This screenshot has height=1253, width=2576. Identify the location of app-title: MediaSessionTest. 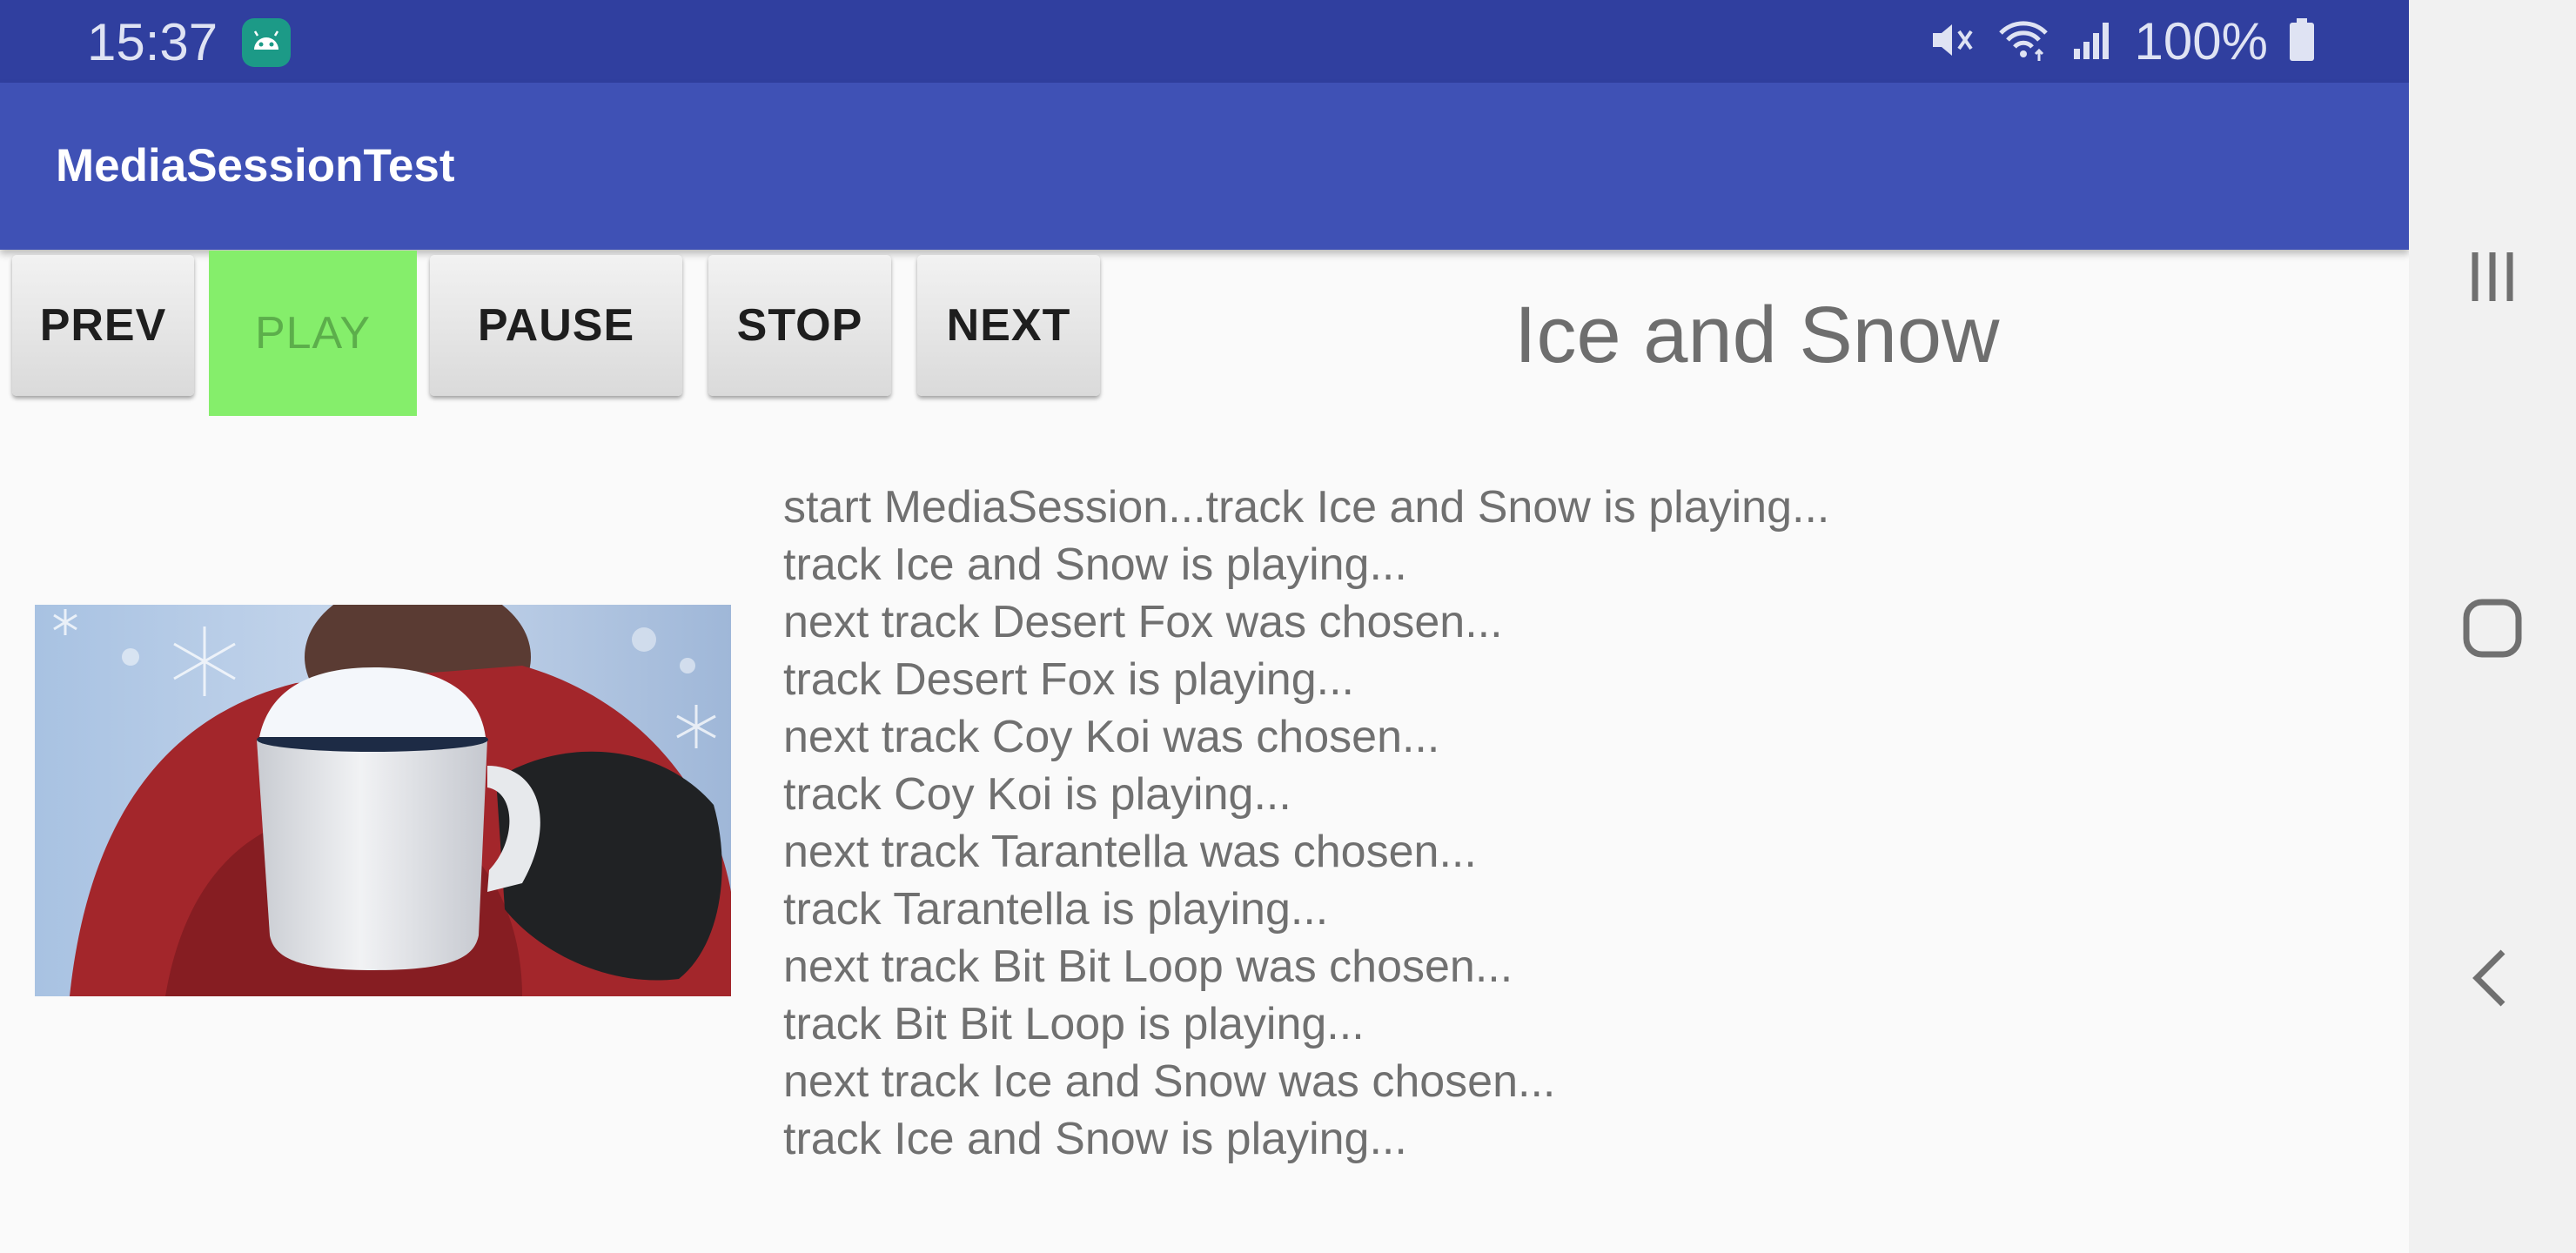
(255, 165).